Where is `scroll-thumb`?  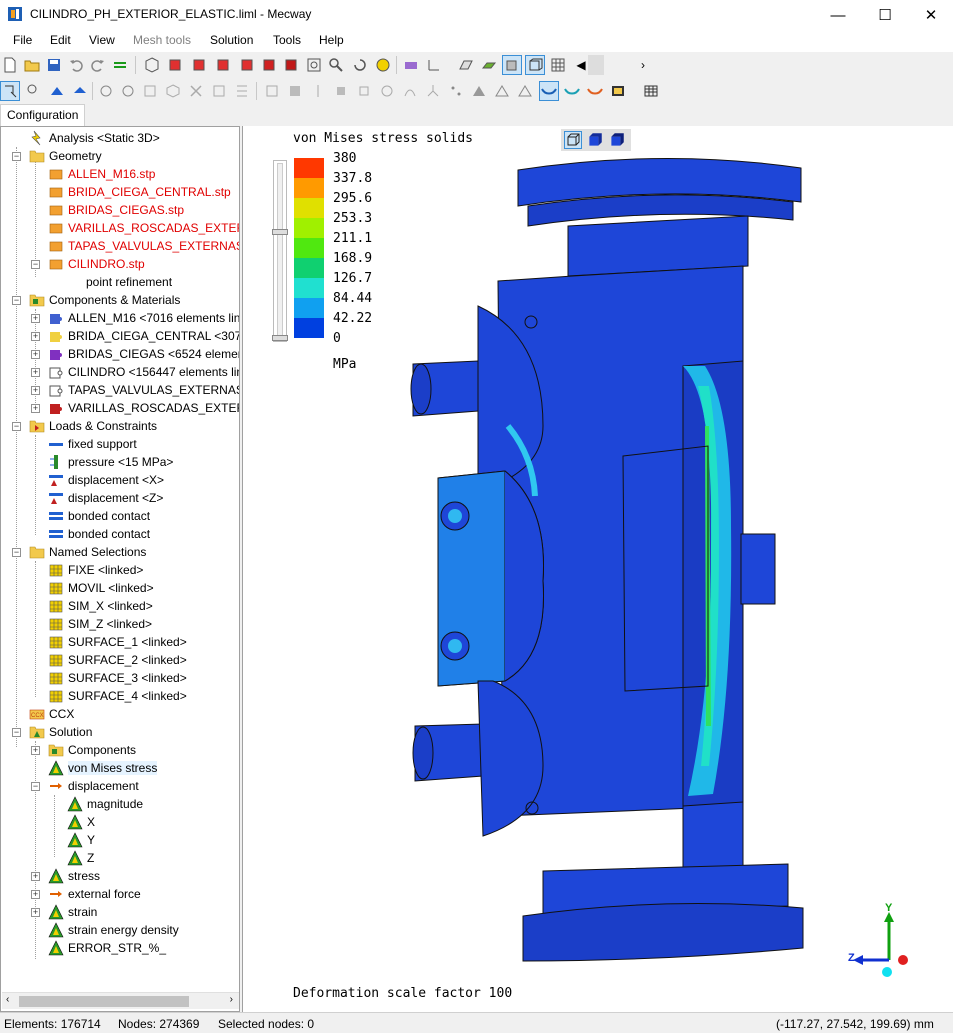 scroll-thumb is located at coordinates (104, 1001).